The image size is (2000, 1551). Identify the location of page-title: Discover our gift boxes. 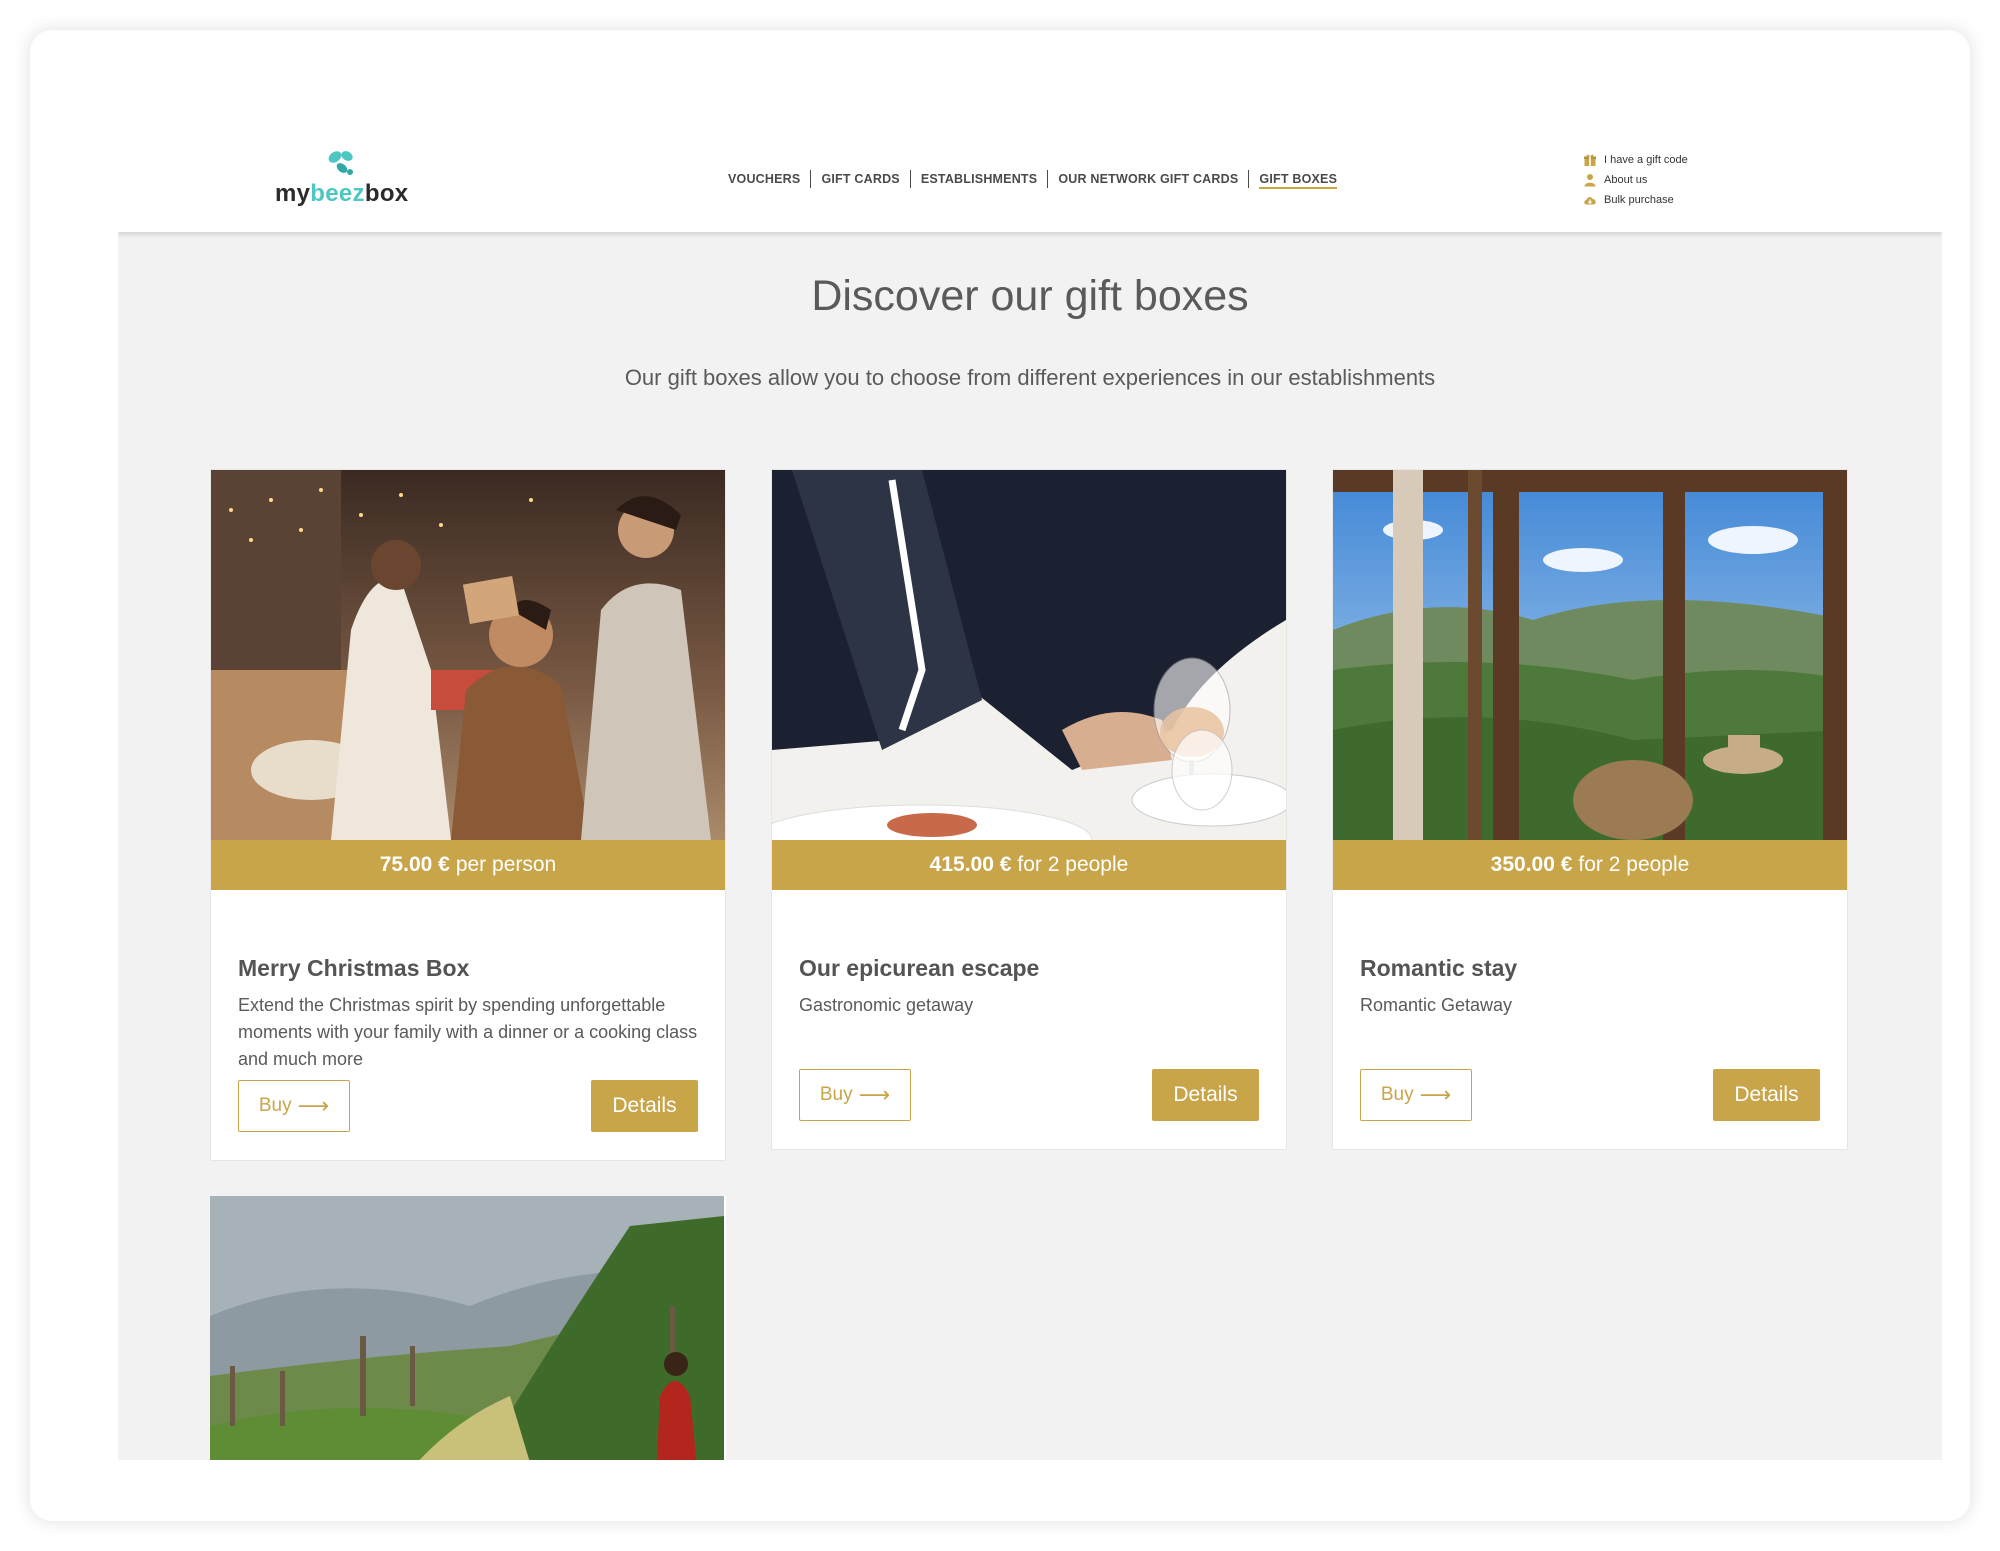
(1030, 296).